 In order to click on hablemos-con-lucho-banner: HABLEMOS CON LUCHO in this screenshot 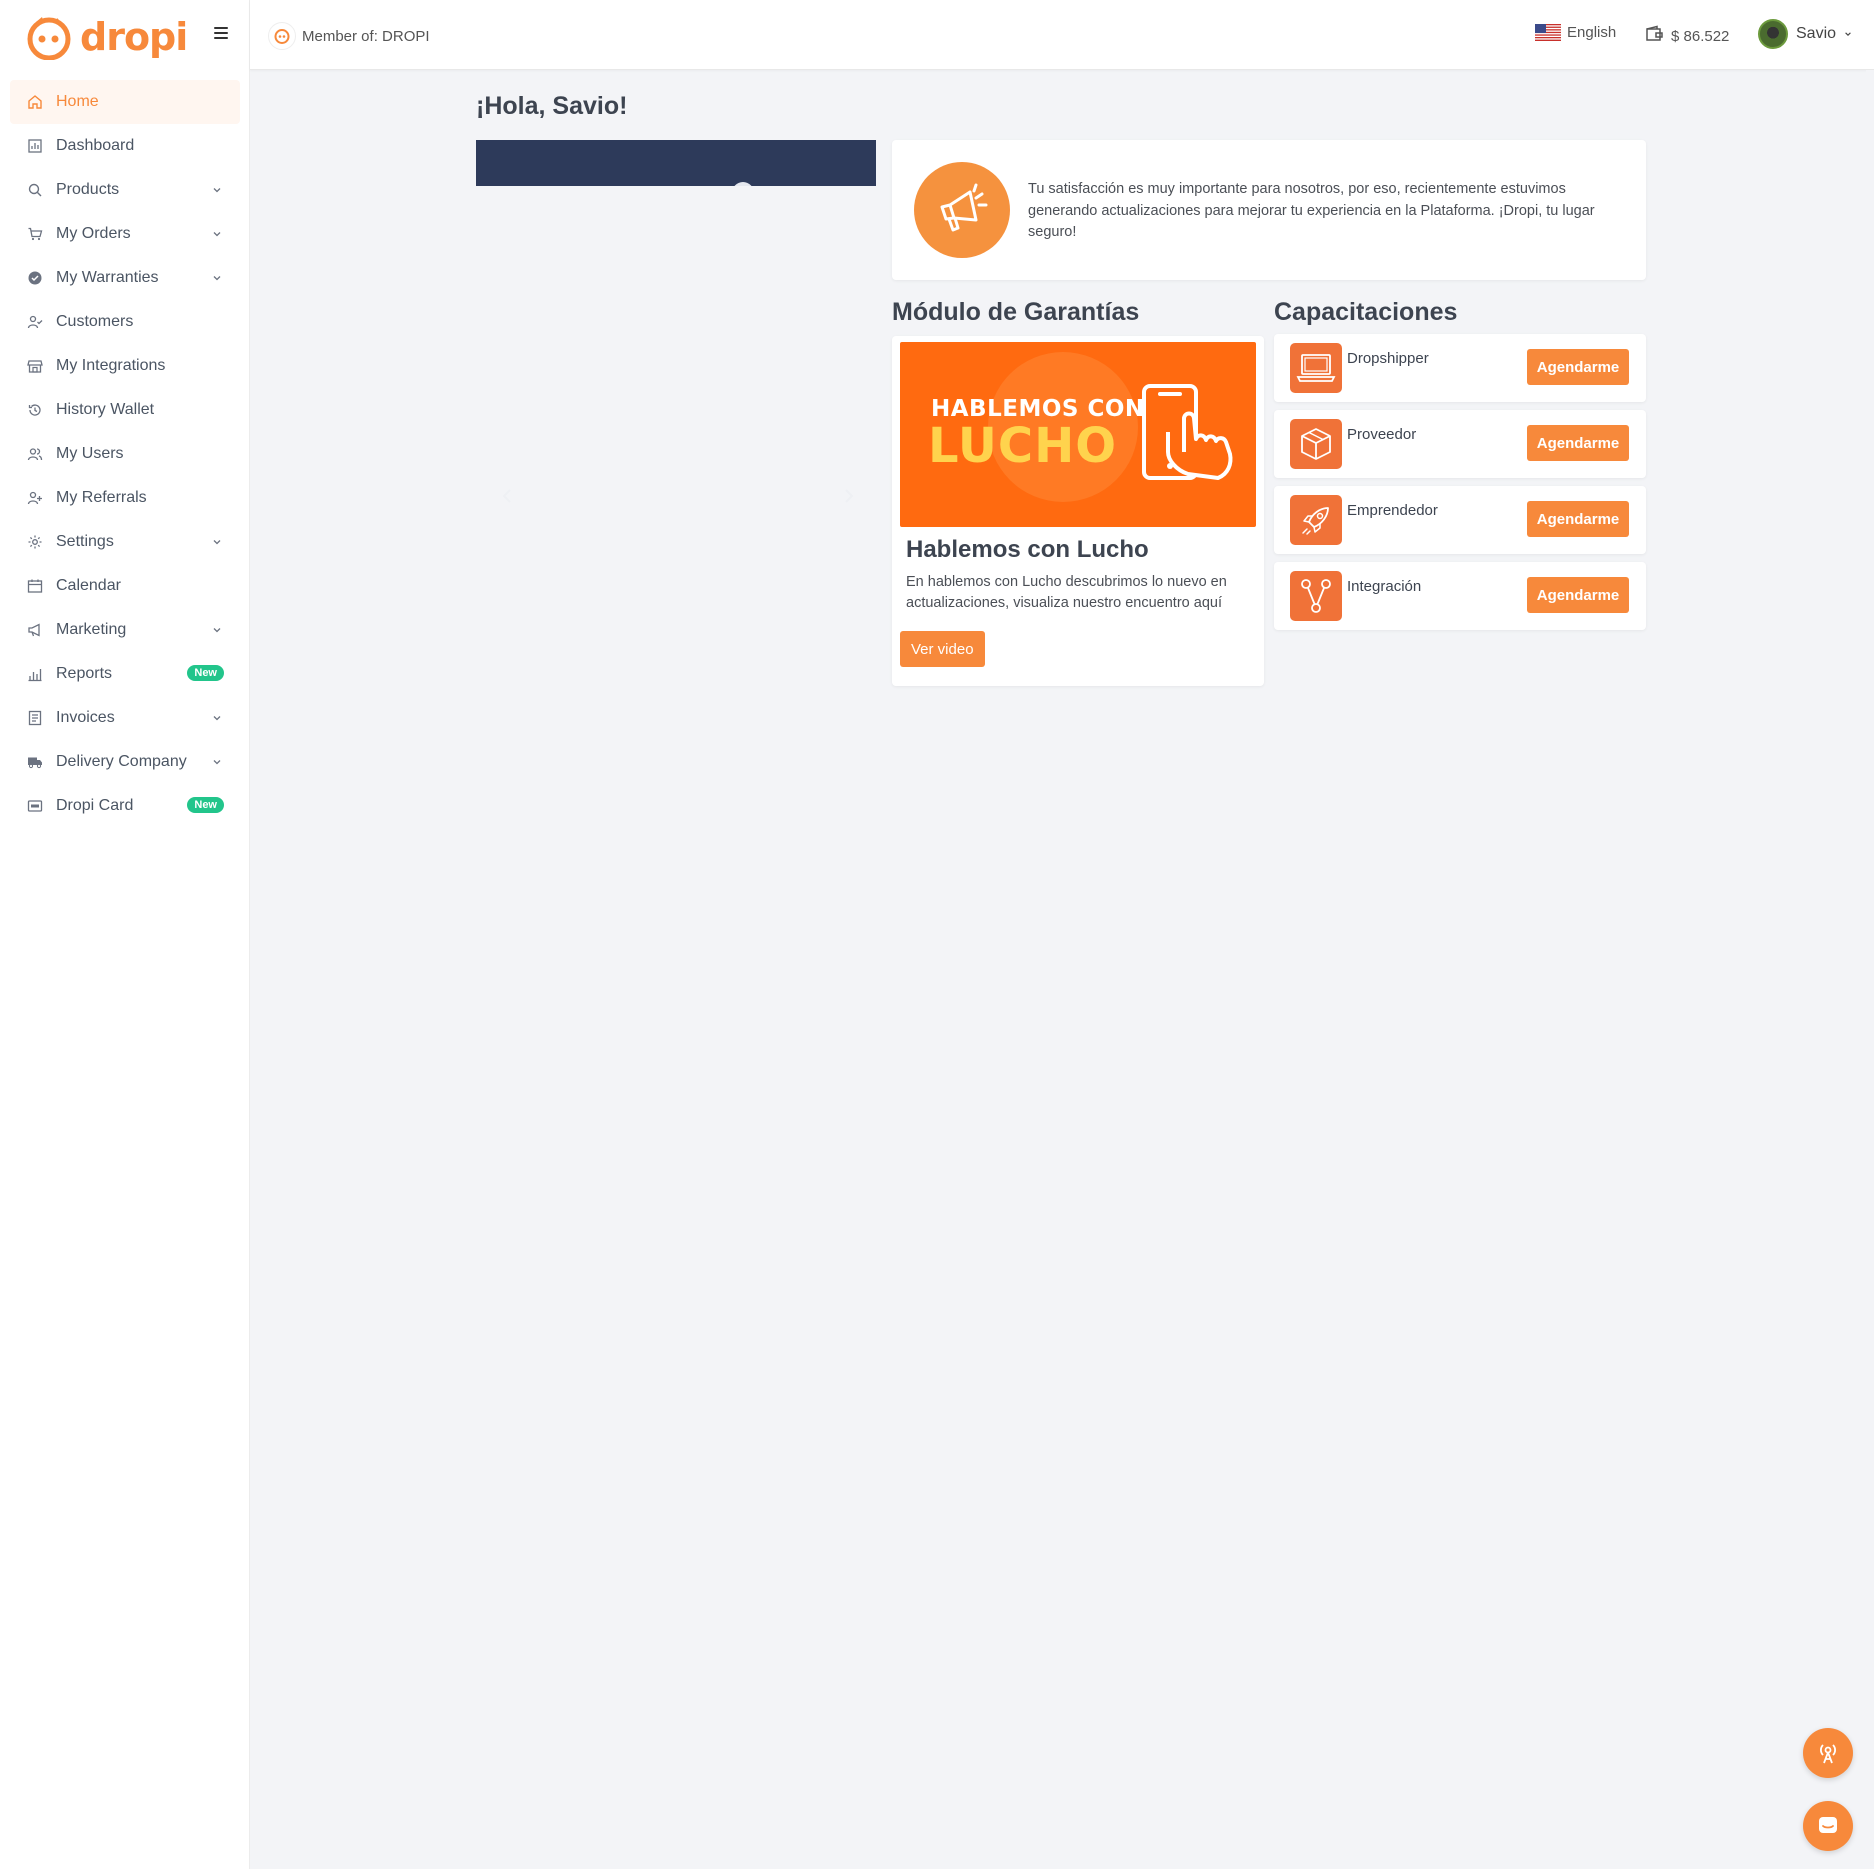, I will do `click(1078, 434)`.